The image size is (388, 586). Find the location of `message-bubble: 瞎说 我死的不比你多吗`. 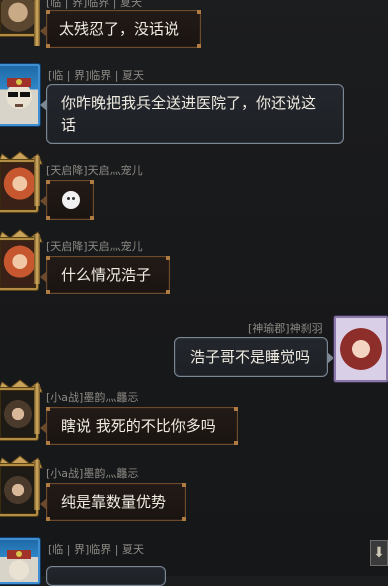

message-bubble: 瞎说 我死的不比你多吗 is located at coordinates (139, 426).